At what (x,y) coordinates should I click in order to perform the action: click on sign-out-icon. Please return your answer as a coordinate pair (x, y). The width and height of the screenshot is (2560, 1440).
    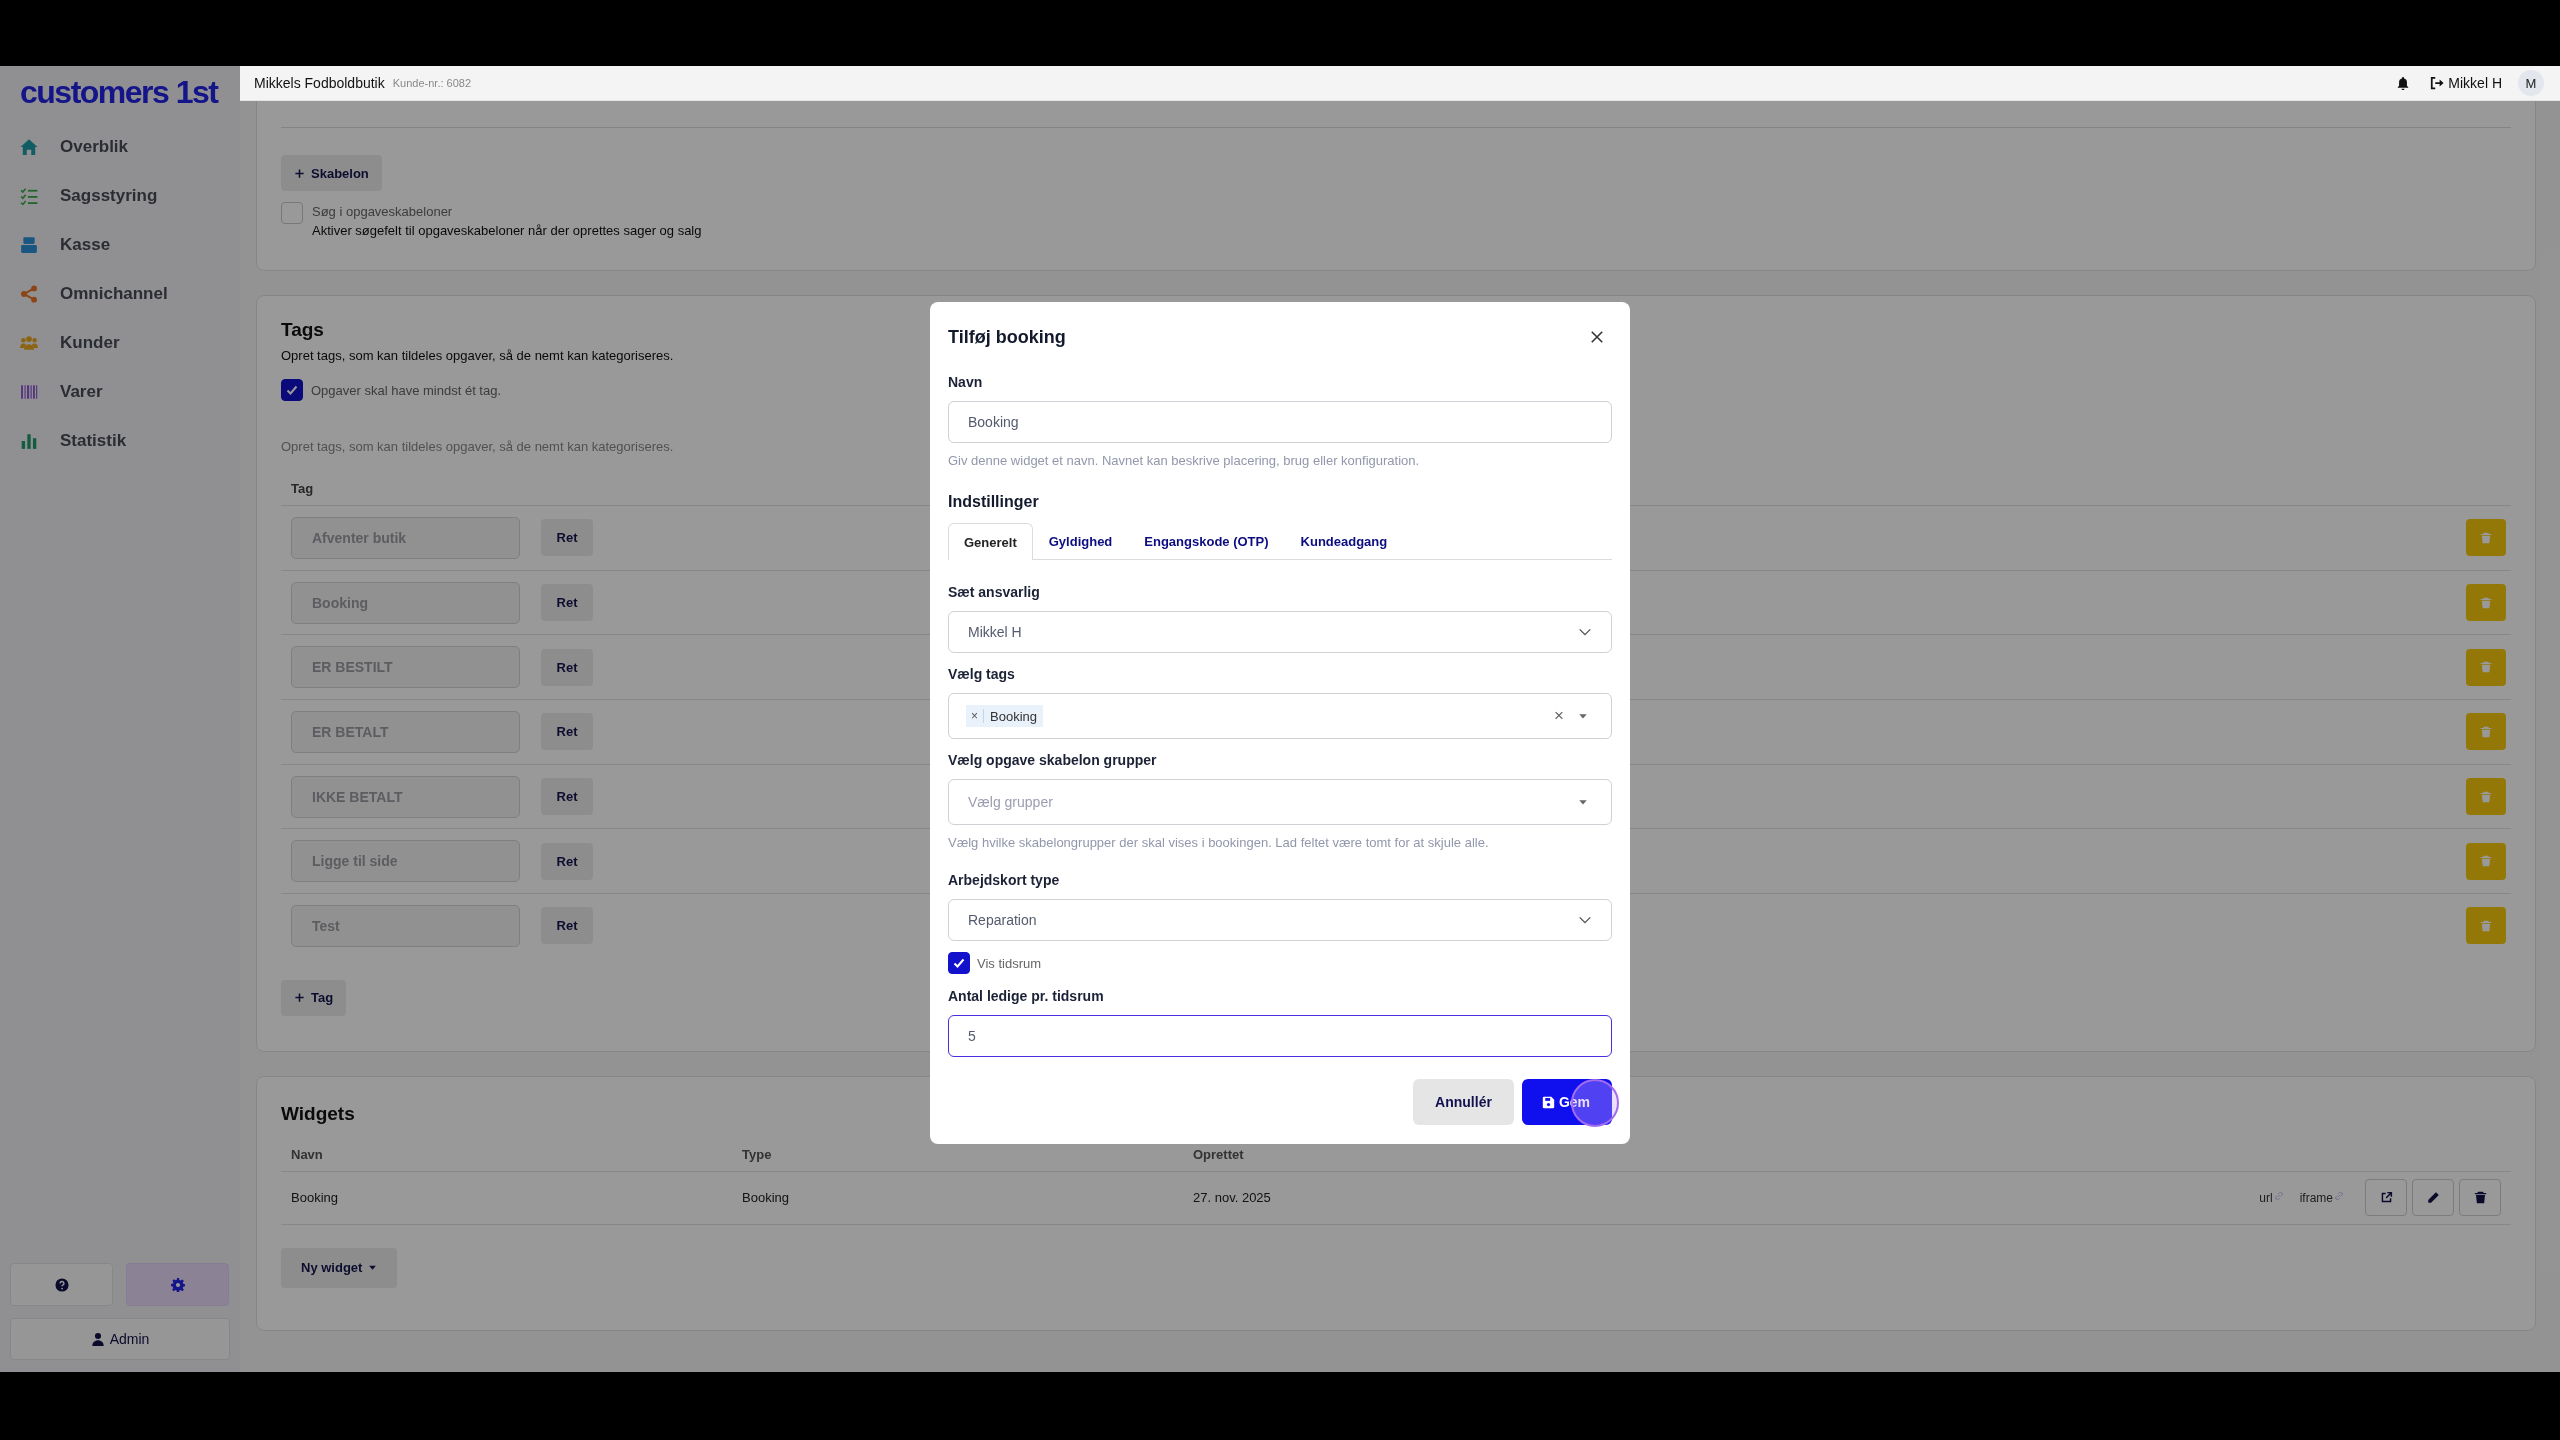
    Looking at the image, I should click on (2437, 83).